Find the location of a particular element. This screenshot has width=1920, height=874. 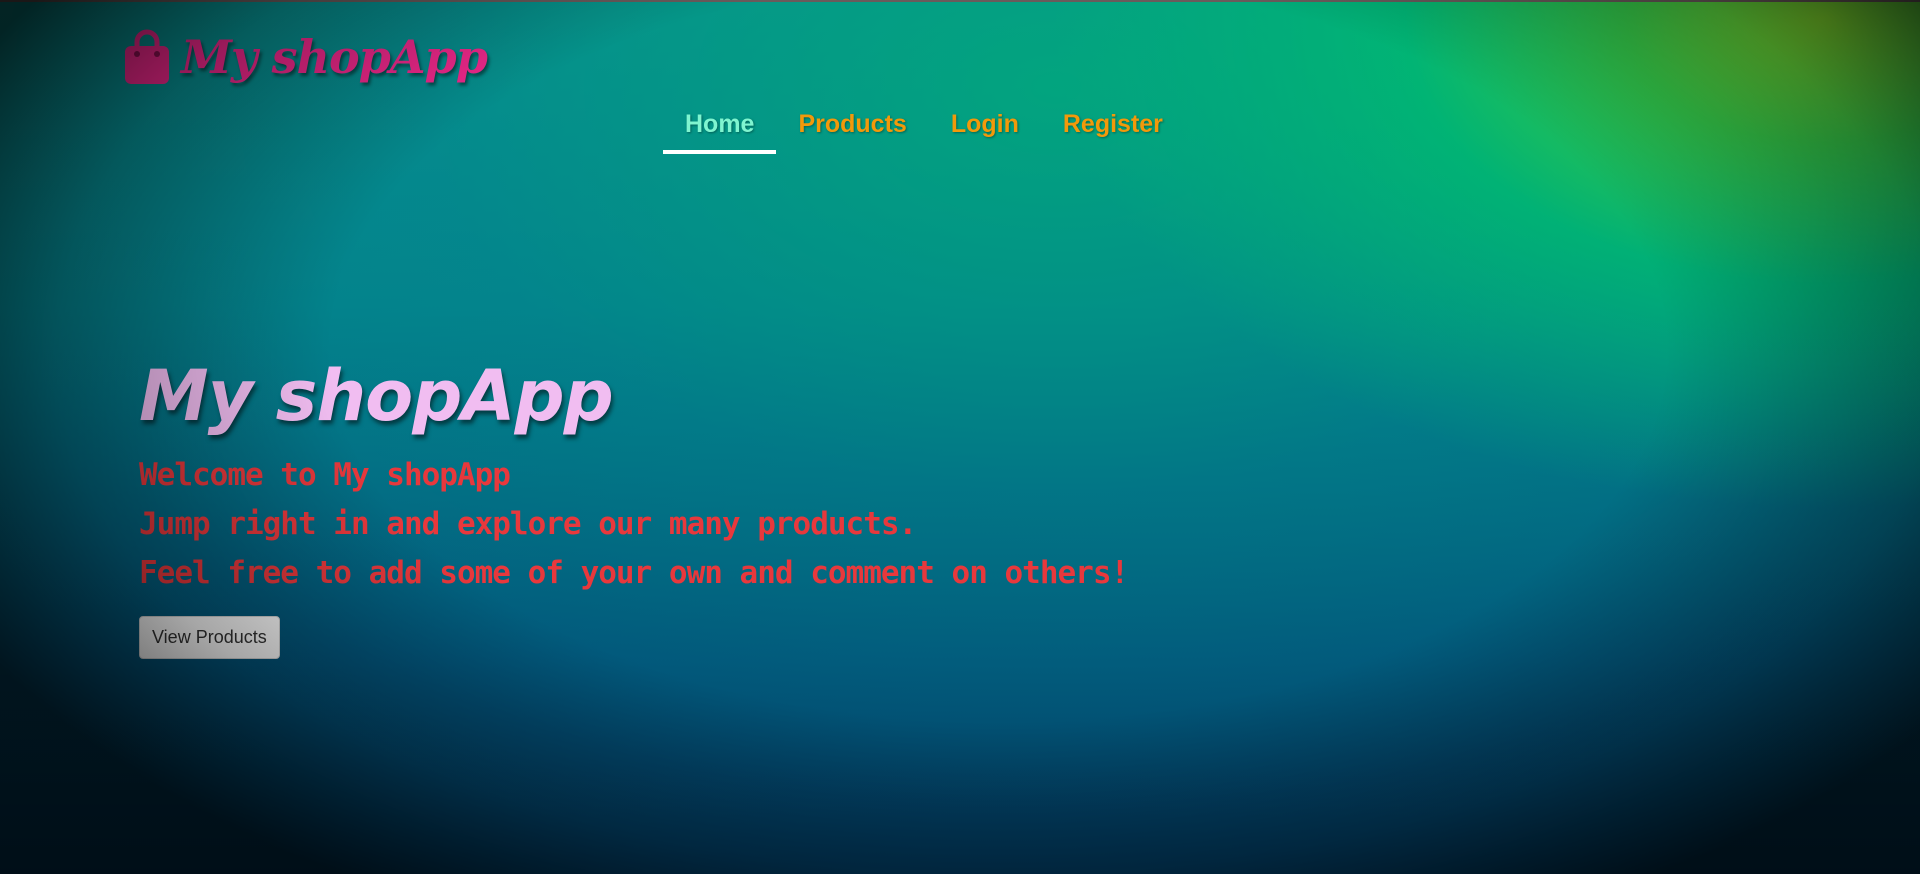

main-nav: Home Products Login Register is located at coordinates (924, 130).